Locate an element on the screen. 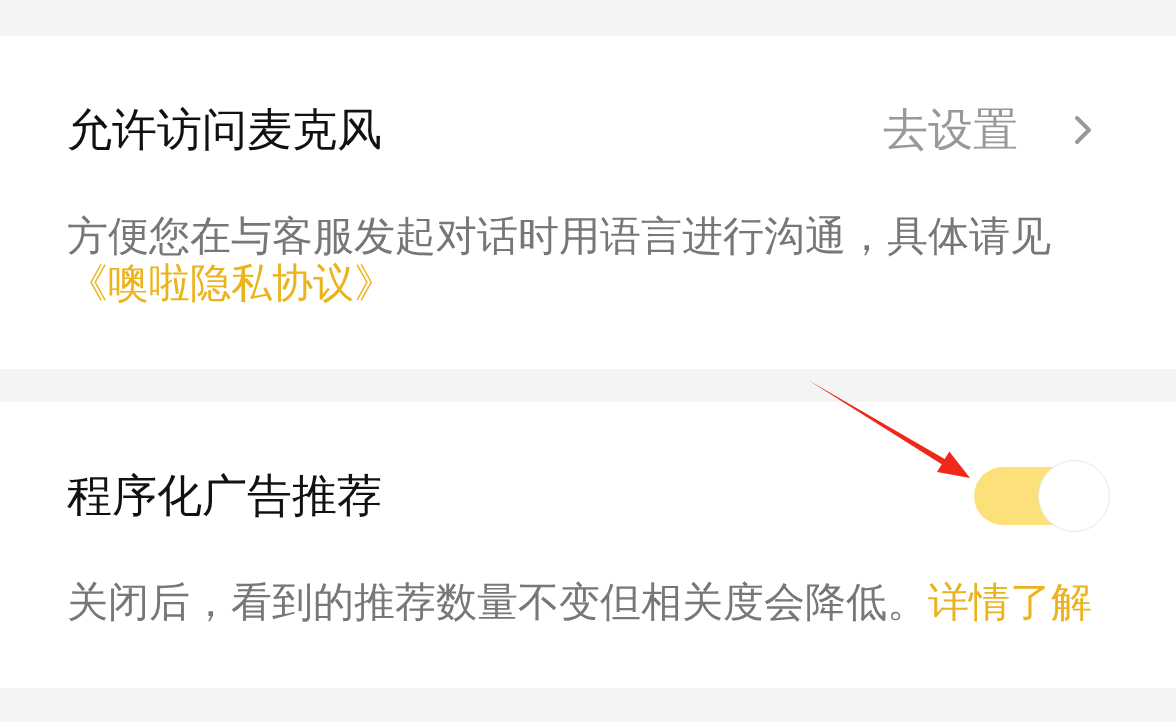 Image resolution: width=1176 pixels, height=722 pixels. description-text: 方便您在与客服发起对话时用语言进行沟通，具体请见 《噢啦隐私协议》 is located at coordinates (559, 260).